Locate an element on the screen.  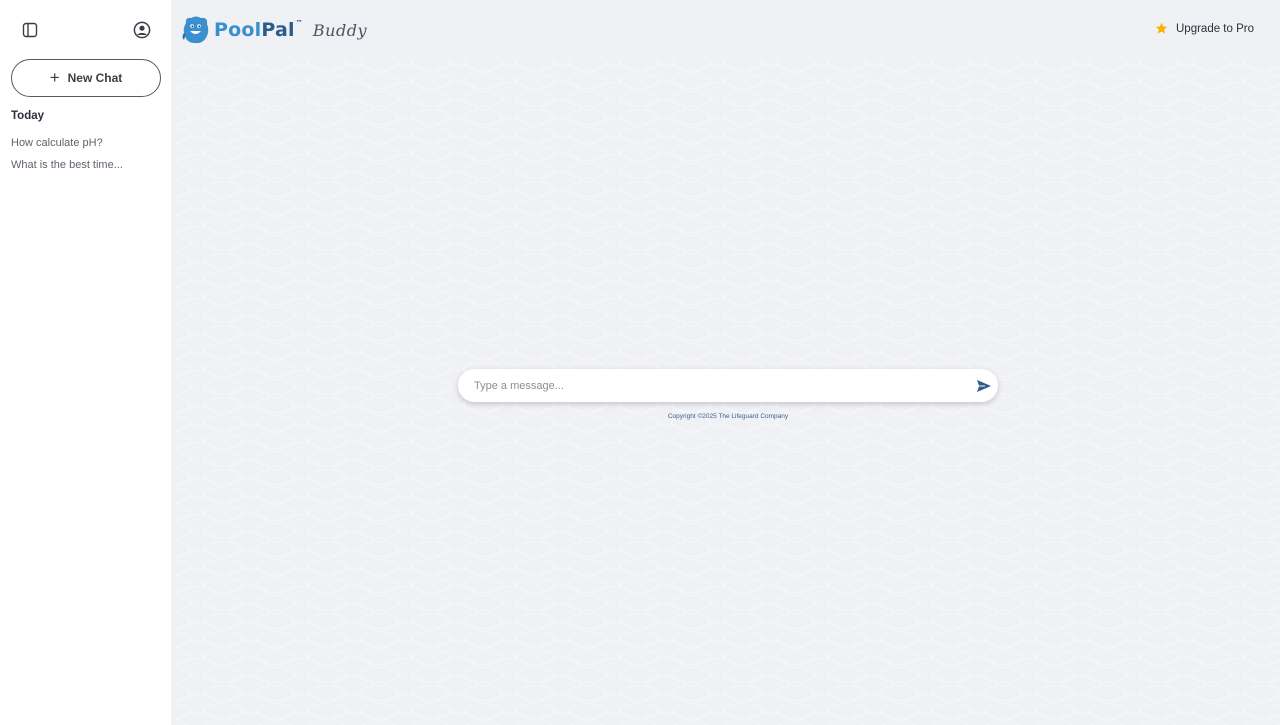
brand-logo: PoolPal™ Buddy is located at coordinates (274, 30).